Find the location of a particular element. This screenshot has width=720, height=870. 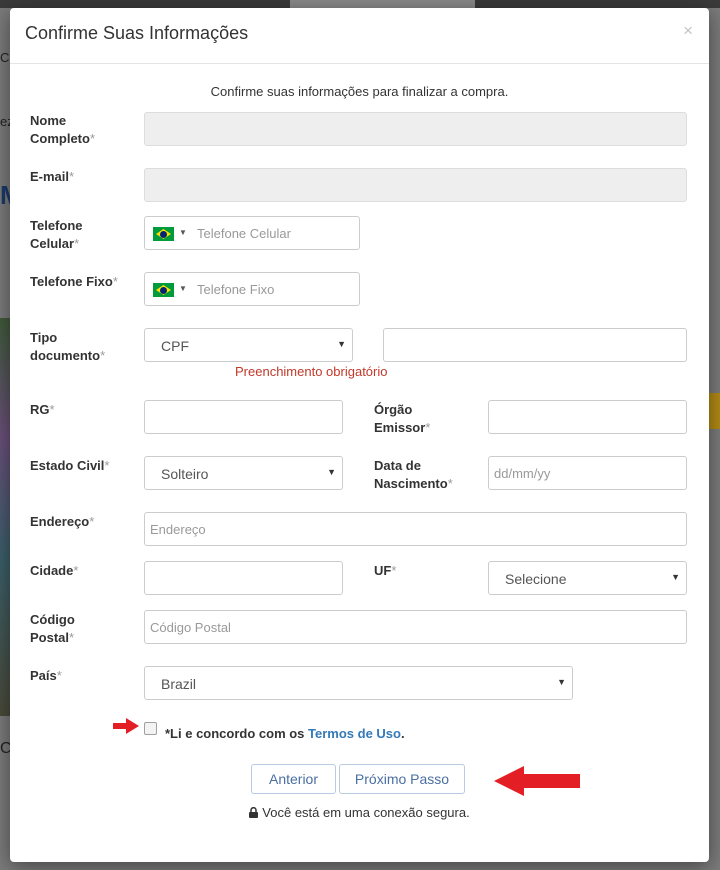

pais-label-text: País is located at coordinates (43, 675).